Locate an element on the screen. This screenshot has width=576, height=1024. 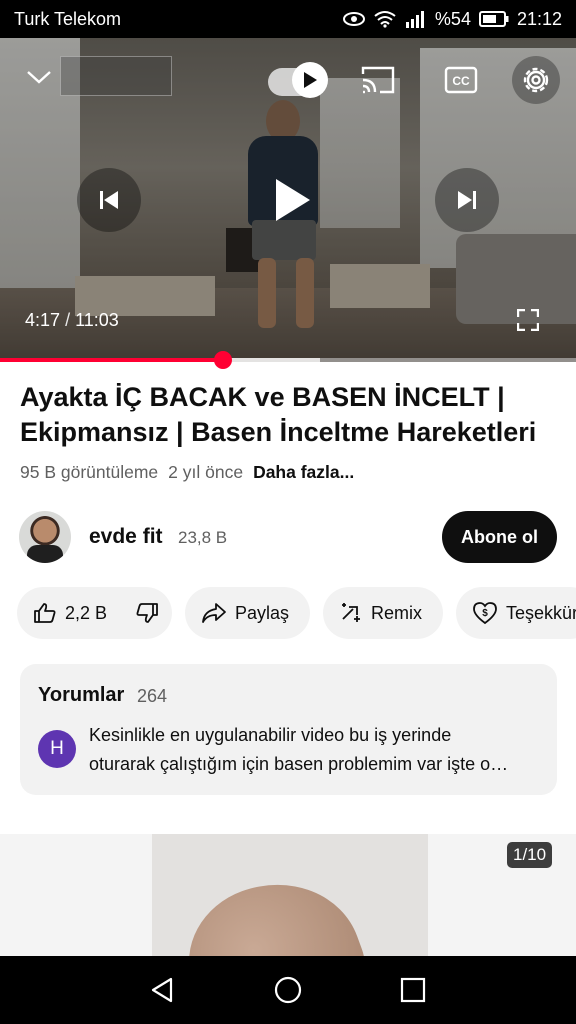
like-dislike-chip: 2,2 B is located at coordinates (94, 613).